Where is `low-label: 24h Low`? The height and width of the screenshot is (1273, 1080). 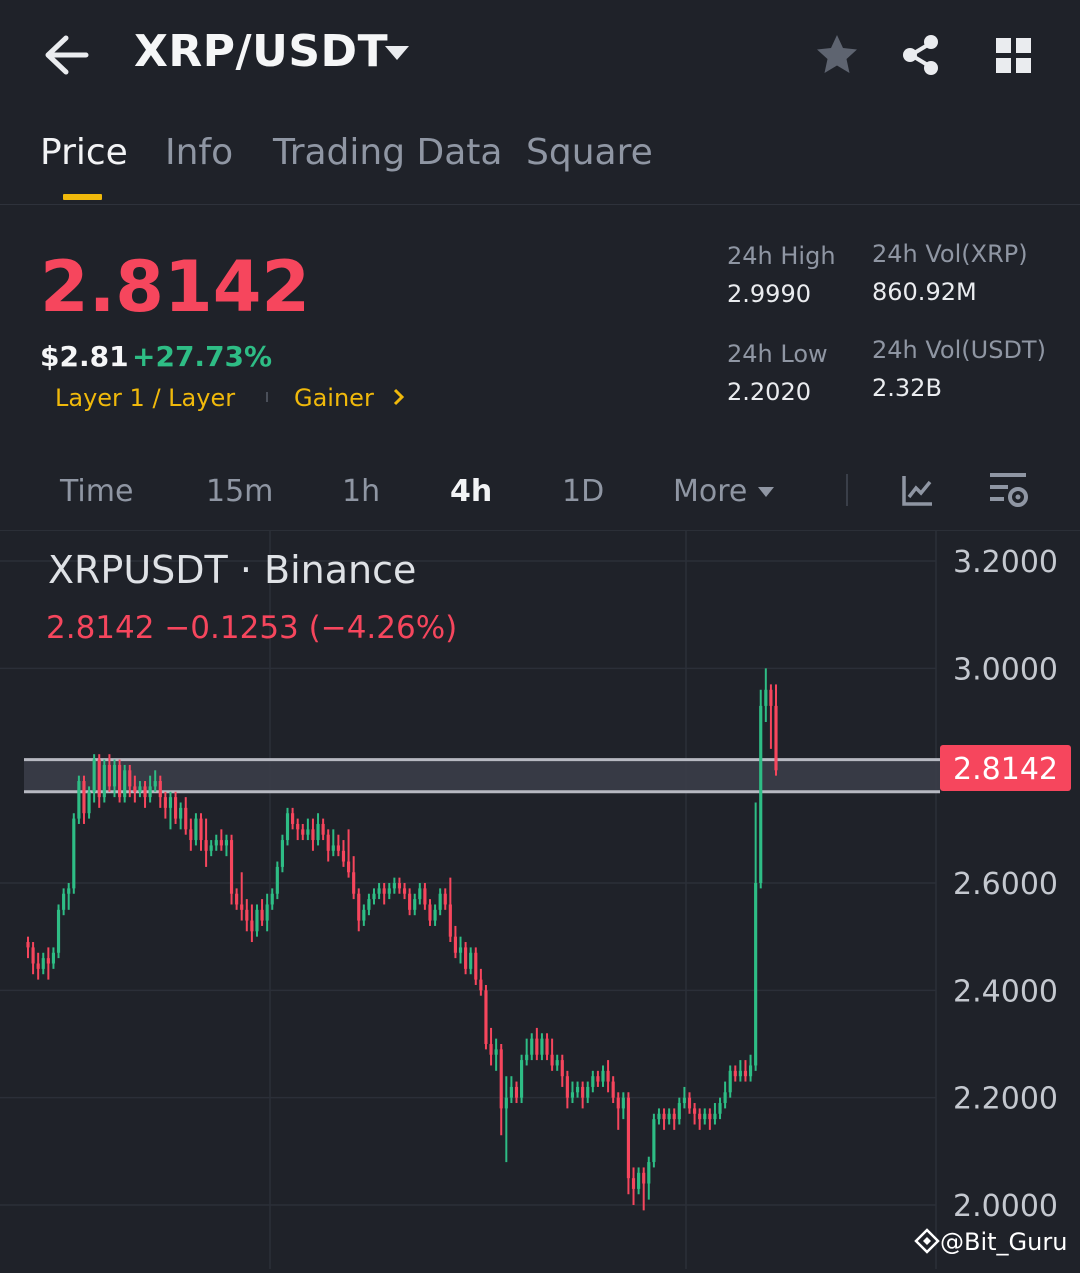
low-label: 24h Low is located at coordinates (777, 354).